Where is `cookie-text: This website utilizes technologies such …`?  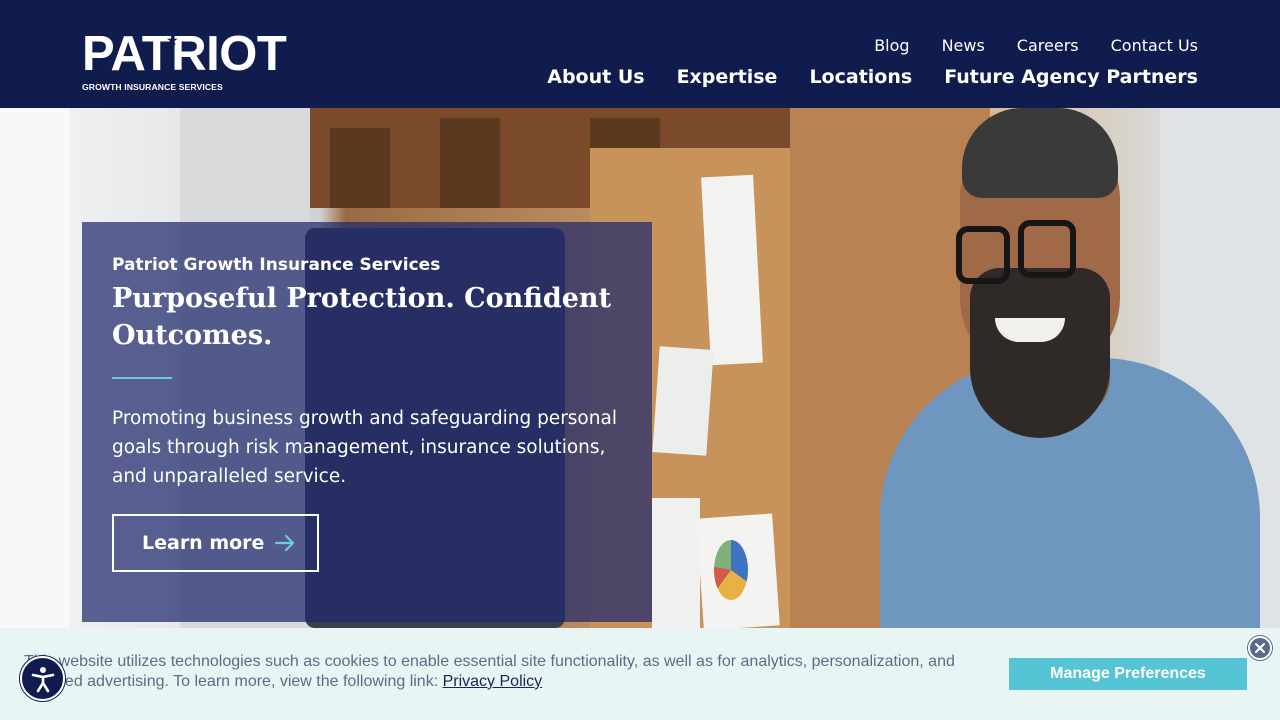 cookie-text: This website utilizes technologies such … is located at coordinates (499, 672).